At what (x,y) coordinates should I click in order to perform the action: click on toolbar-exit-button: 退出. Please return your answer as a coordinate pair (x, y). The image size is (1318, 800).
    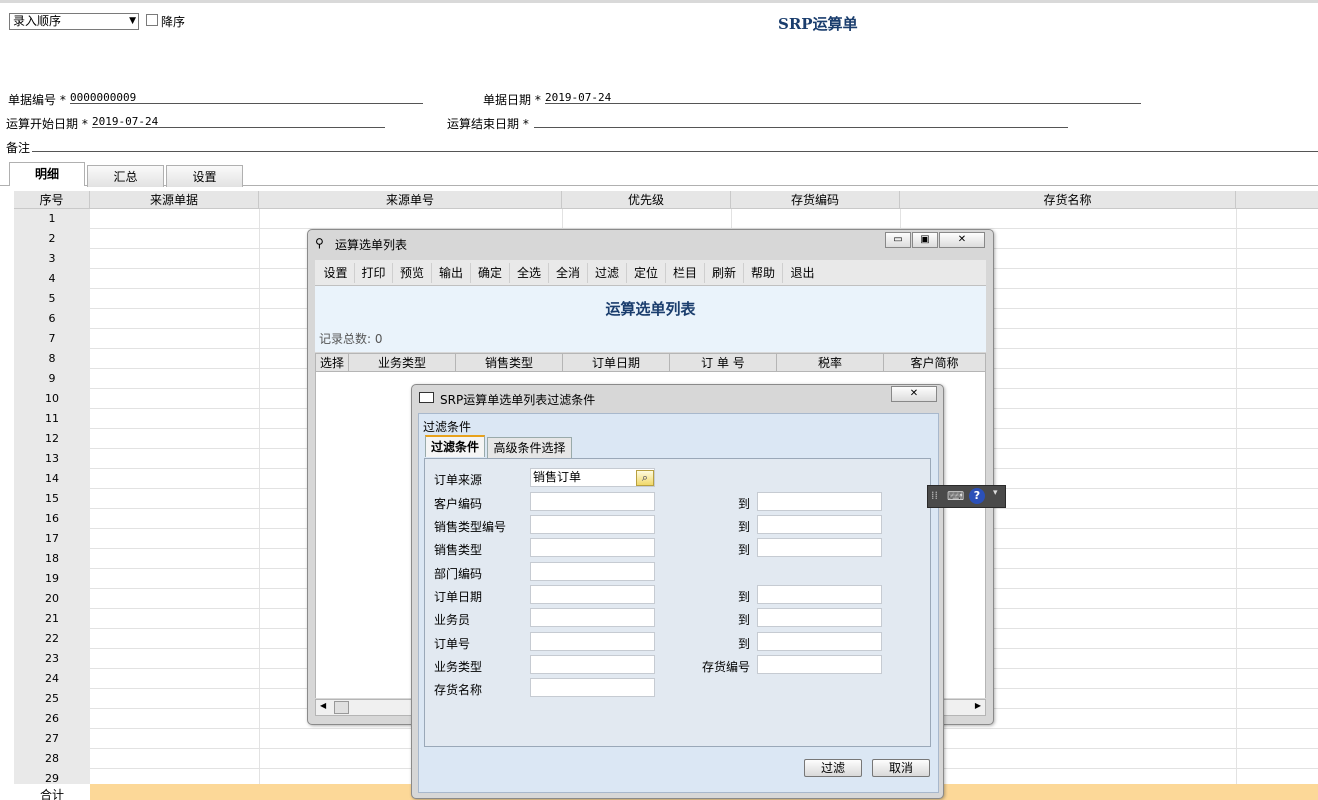
    Looking at the image, I should click on (802, 273).